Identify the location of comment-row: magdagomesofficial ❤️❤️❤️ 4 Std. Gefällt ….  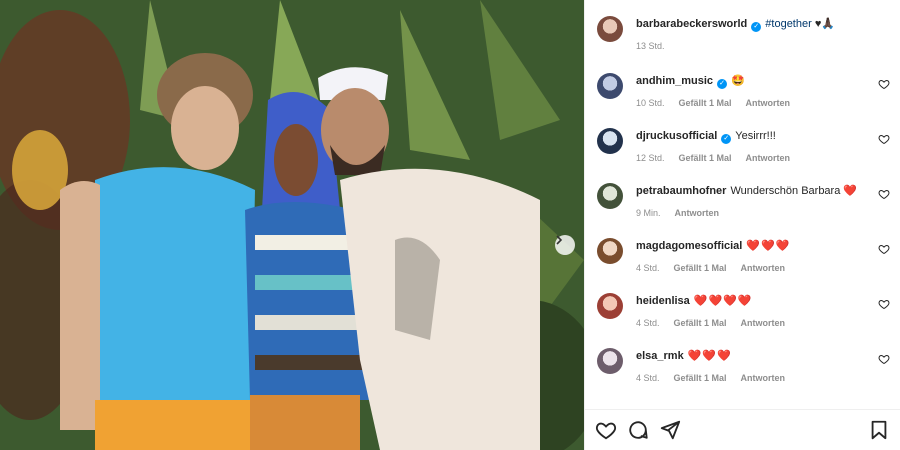
(742, 255).